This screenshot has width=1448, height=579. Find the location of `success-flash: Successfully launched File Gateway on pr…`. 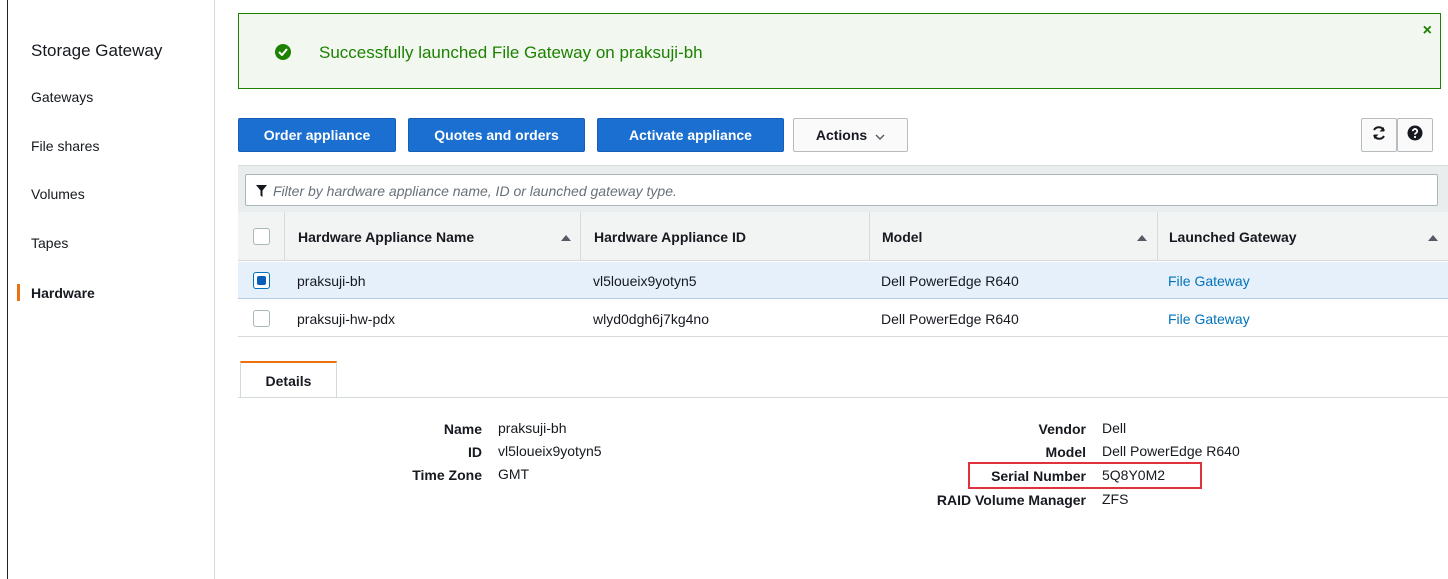

success-flash: Successfully launched File Gateway on pr… is located at coordinates (839, 51).